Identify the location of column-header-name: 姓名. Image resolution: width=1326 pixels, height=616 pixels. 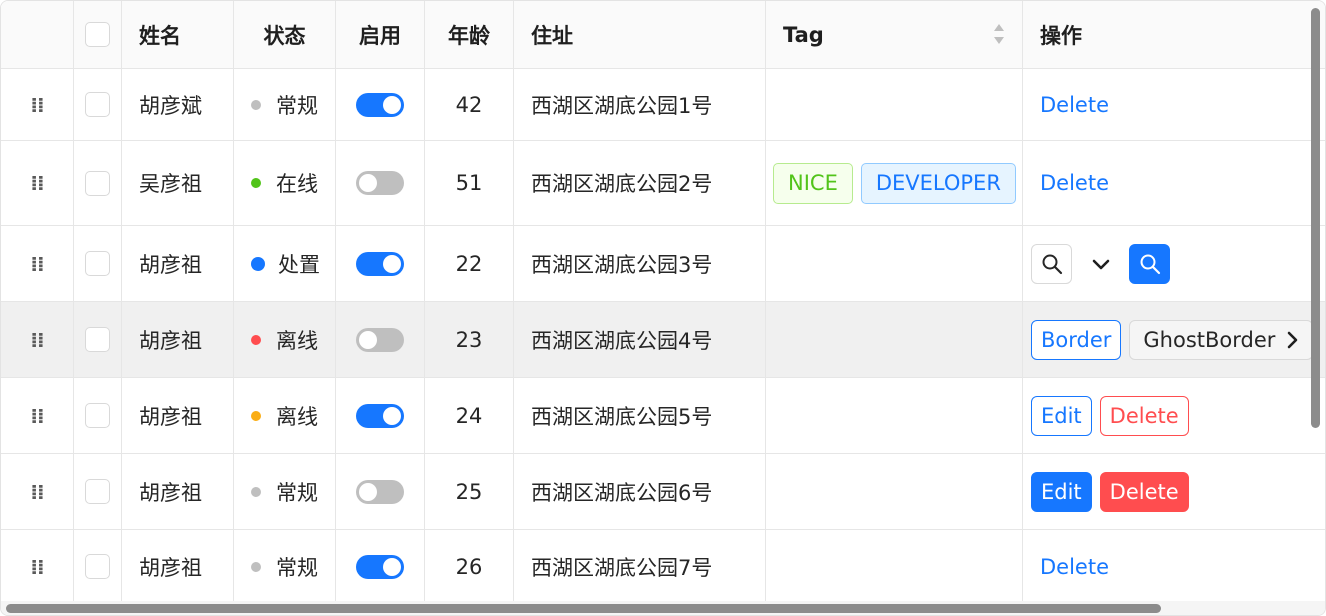
(178, 34).